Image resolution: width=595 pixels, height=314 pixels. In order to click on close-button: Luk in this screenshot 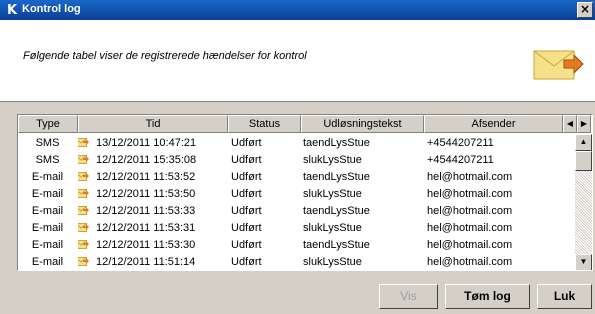, I will do `click(564, 296)`.